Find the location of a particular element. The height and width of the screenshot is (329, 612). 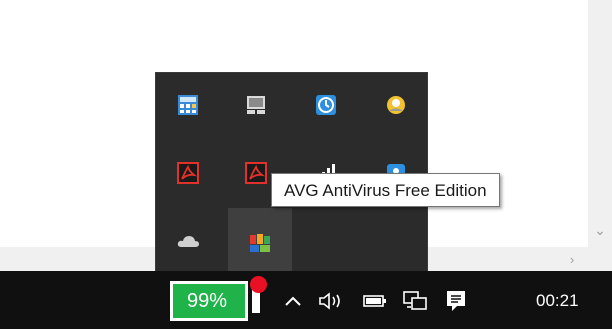

vertical-scrollbar is located at coordinates (600, 123).